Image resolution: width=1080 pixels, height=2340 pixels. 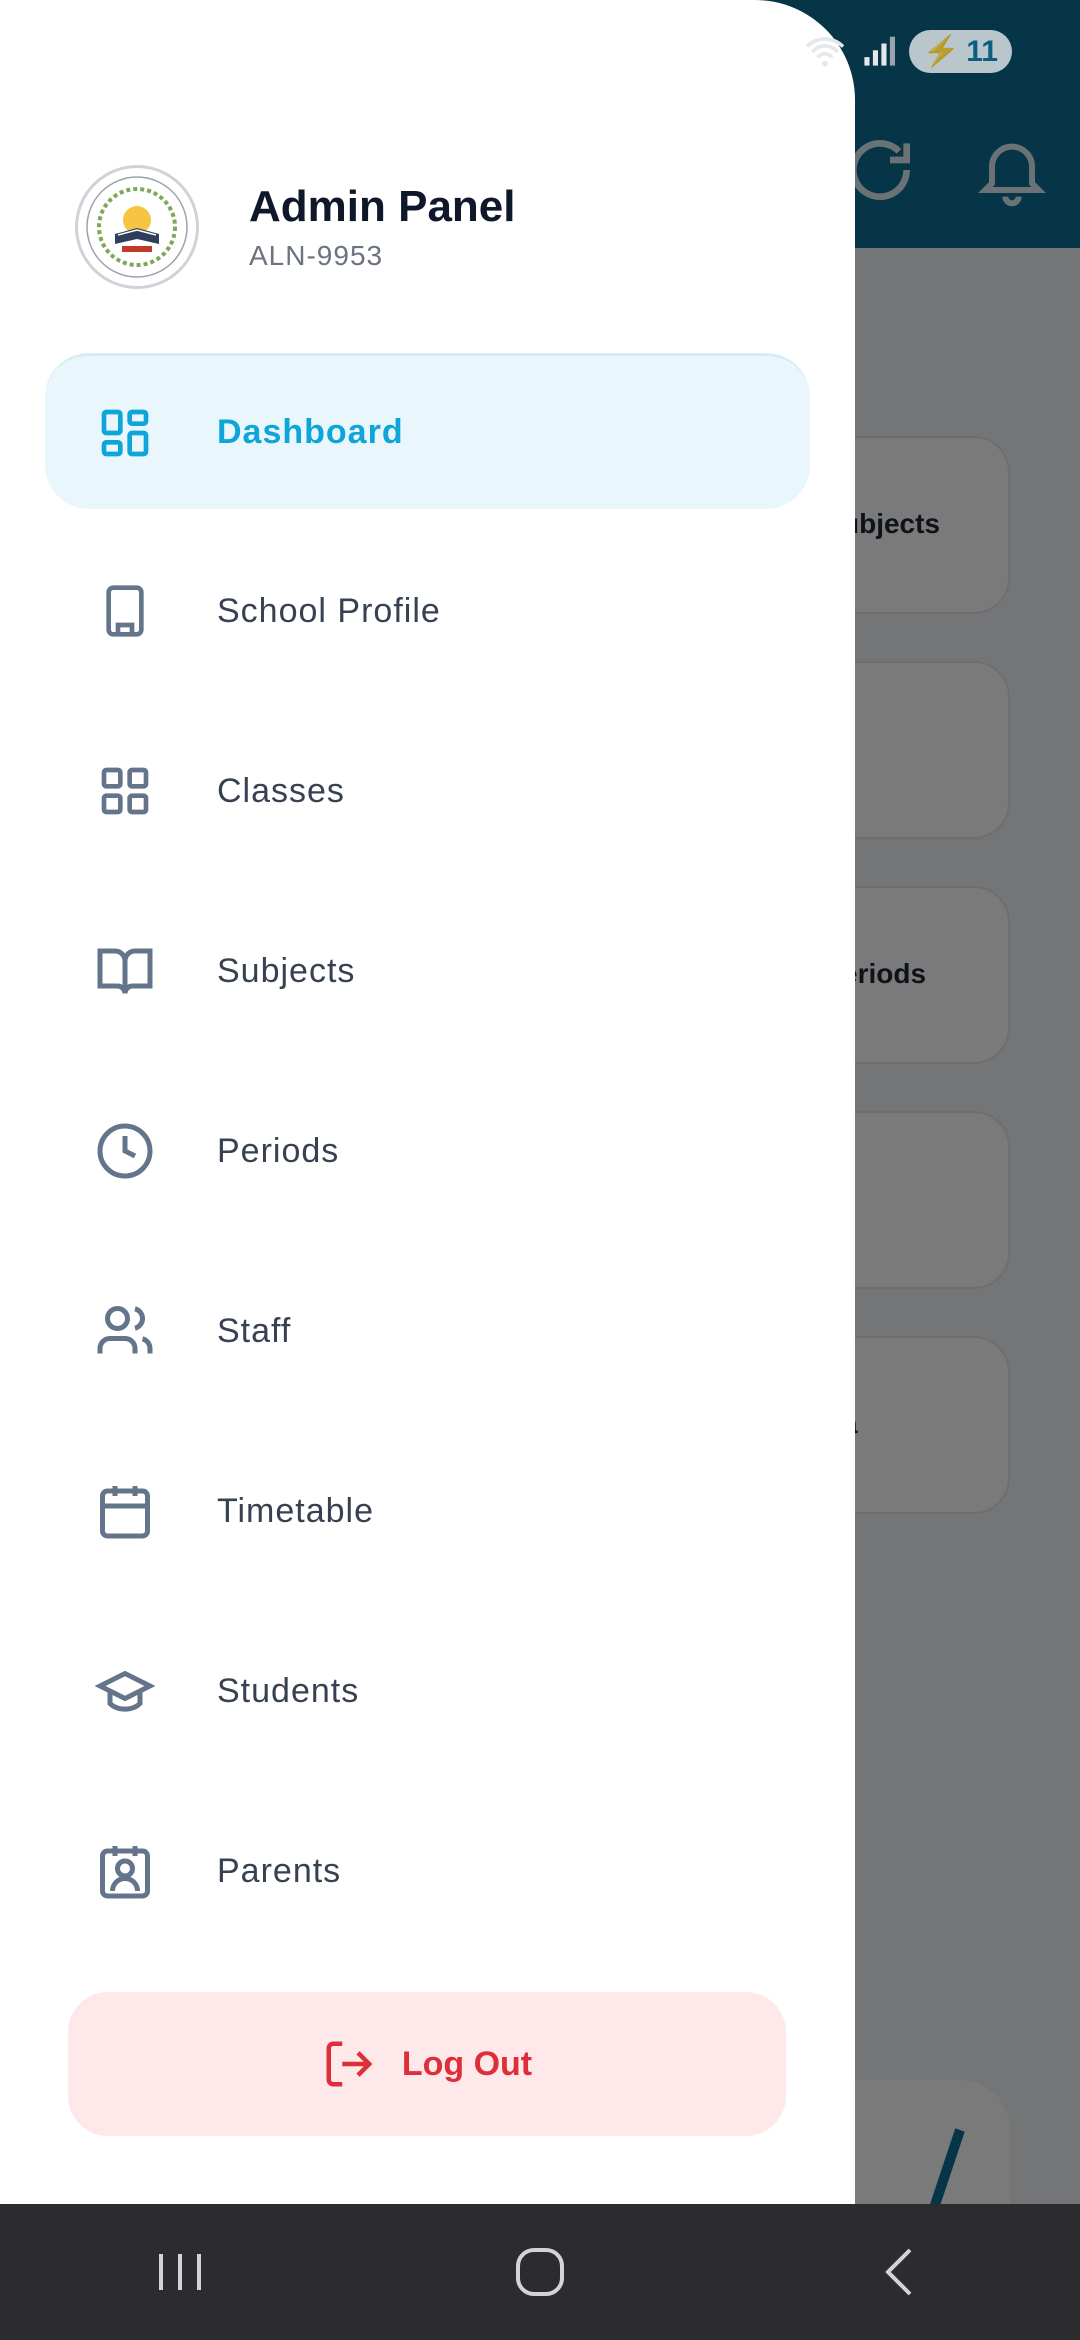 What do you see at coordinates (125, 791) in the screenshot?
I see `grid-icon` at bounding box center [125, 791].